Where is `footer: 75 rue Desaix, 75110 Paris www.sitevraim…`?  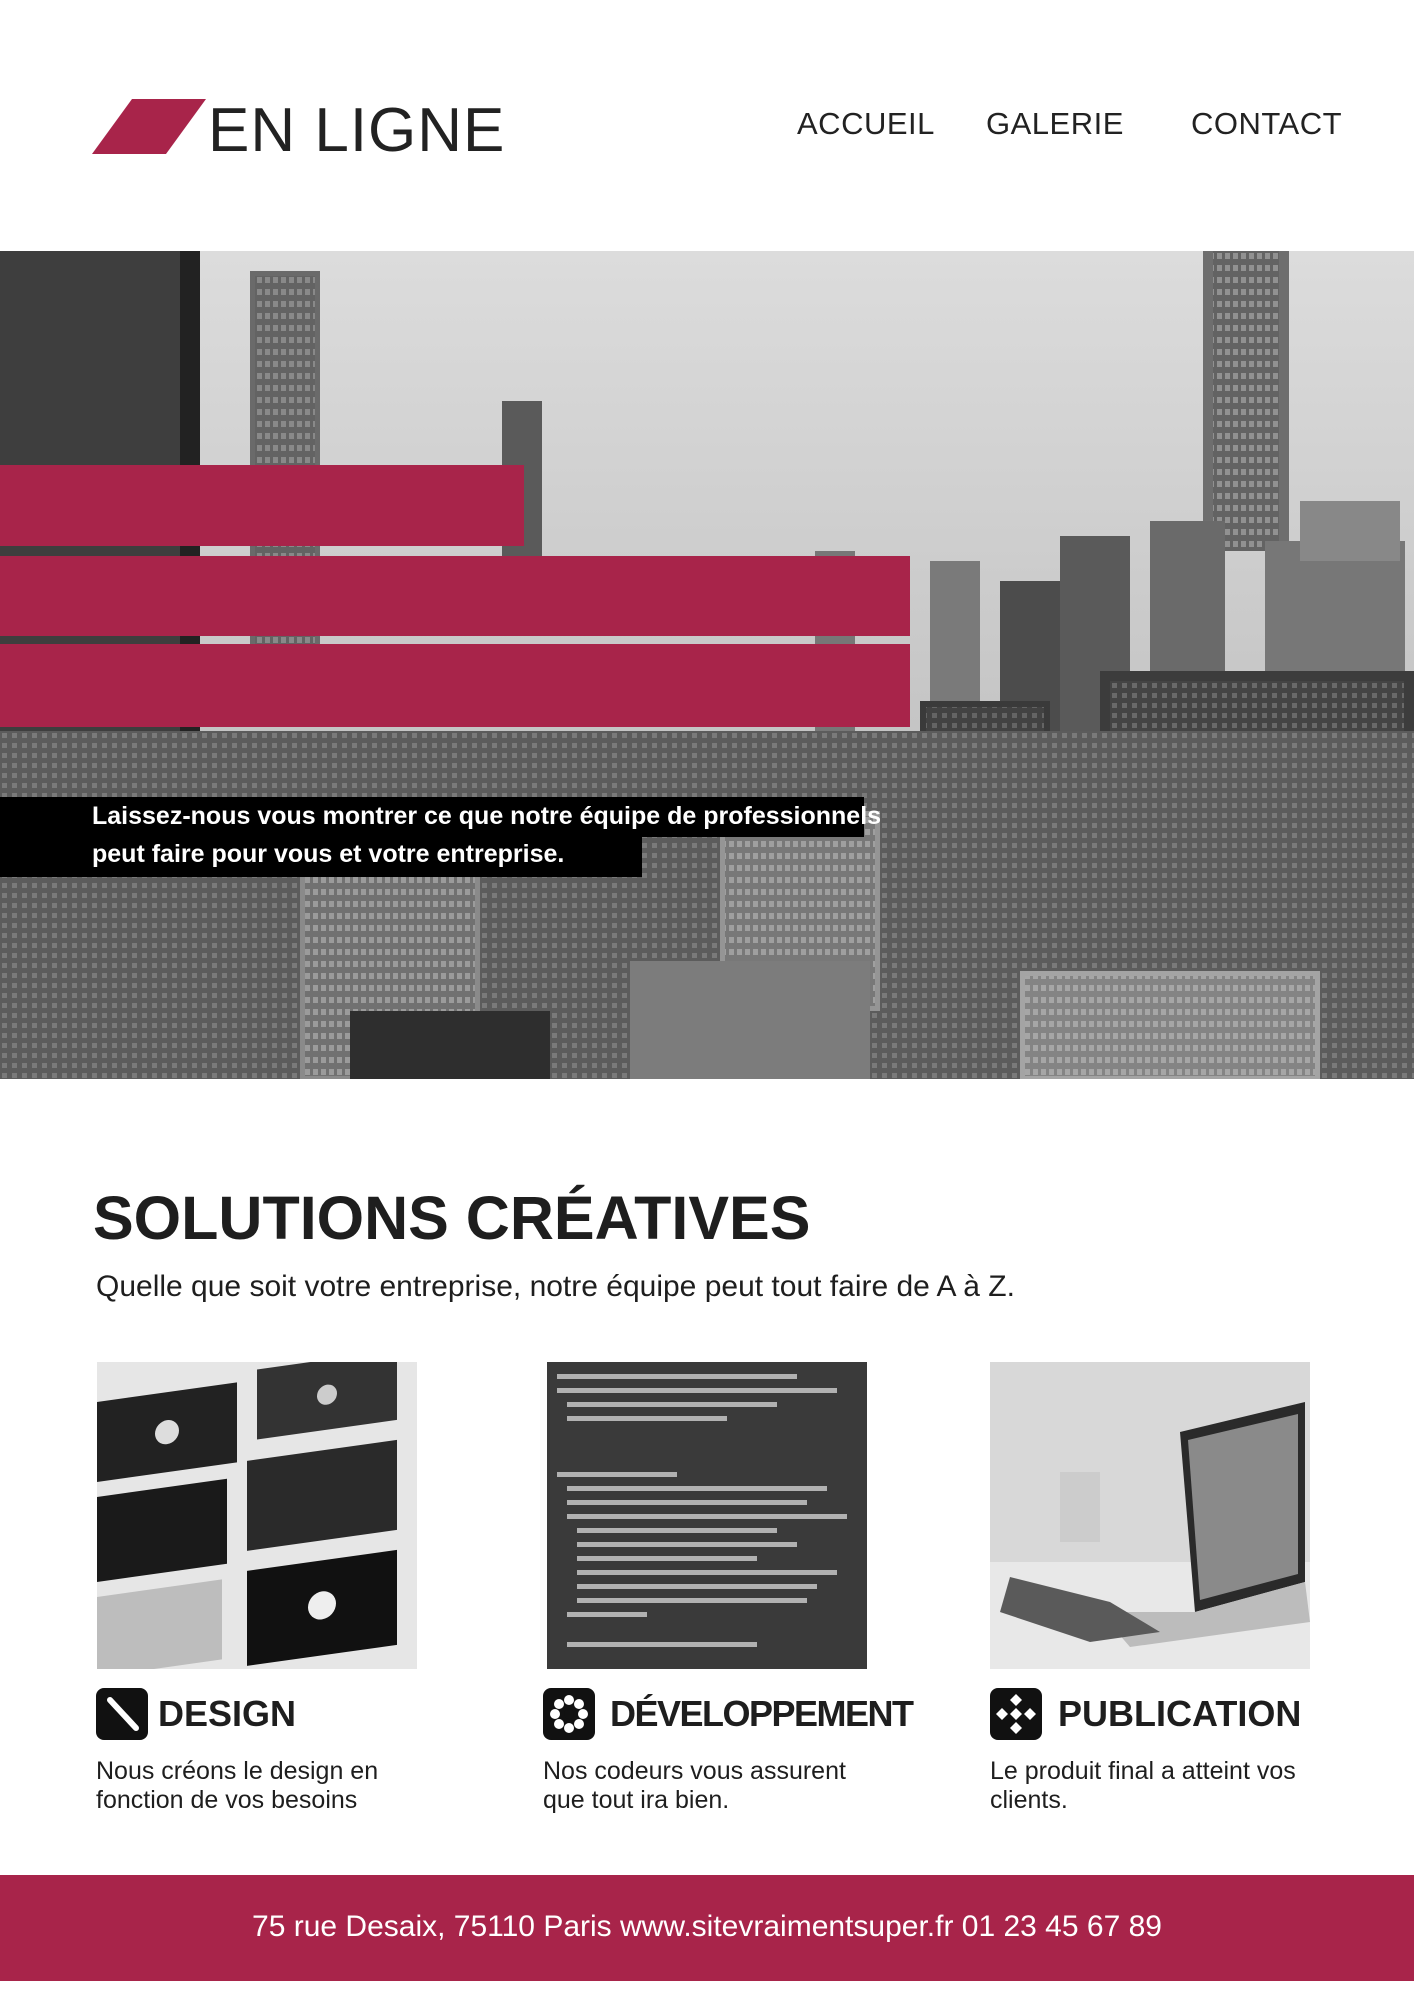
footer: 75 rue Desaix, 75110 Paris www.sitevraim… is located at coordinates (707, 1928).